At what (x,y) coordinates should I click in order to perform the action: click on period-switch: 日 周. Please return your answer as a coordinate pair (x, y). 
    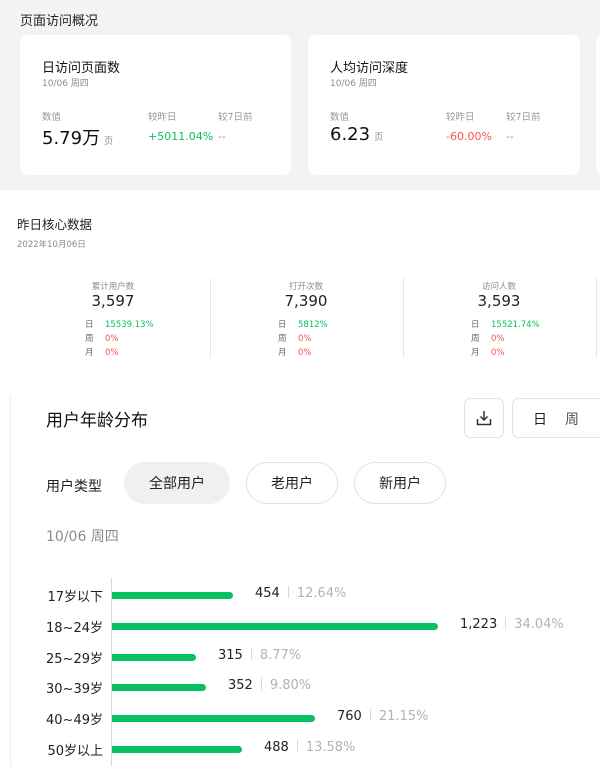
    Looking at the image, I should click on (556, 418).